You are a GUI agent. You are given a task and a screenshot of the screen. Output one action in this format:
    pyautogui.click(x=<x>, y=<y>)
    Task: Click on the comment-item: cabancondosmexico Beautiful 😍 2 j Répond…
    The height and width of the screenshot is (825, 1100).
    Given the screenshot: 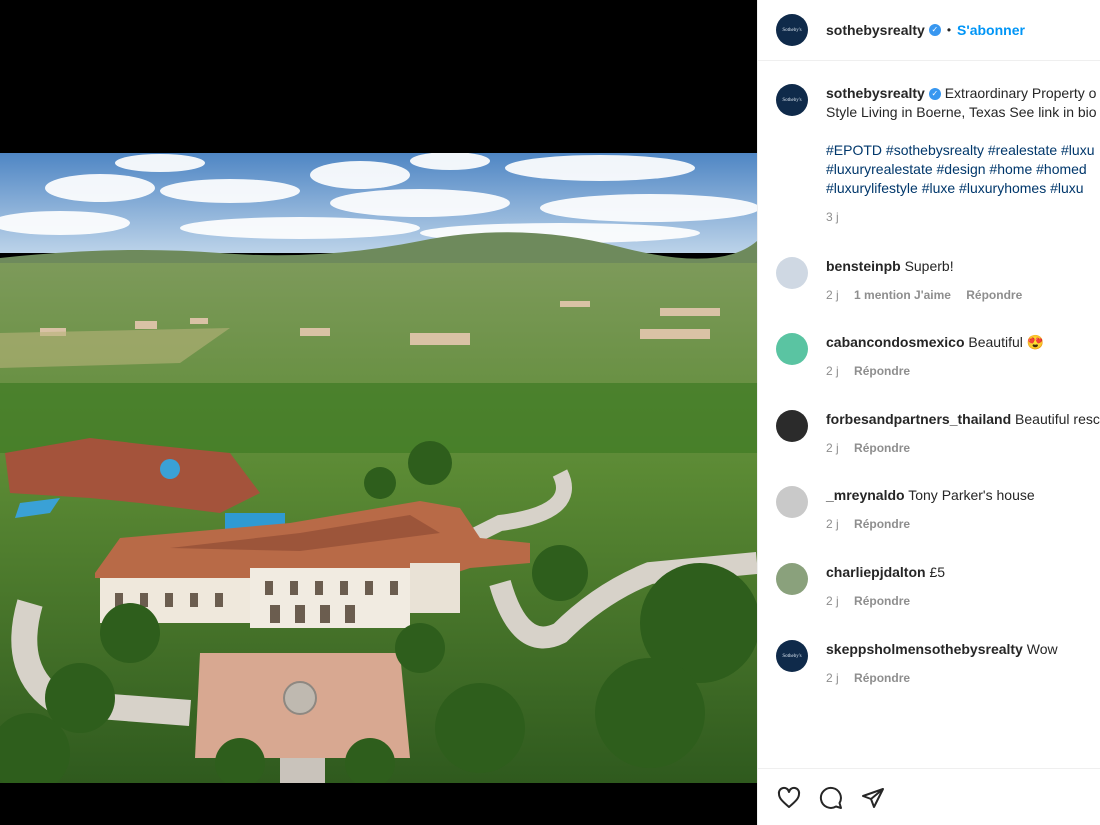 What is the action you would take?
    pyautogui.click(x=910, y=355)
    